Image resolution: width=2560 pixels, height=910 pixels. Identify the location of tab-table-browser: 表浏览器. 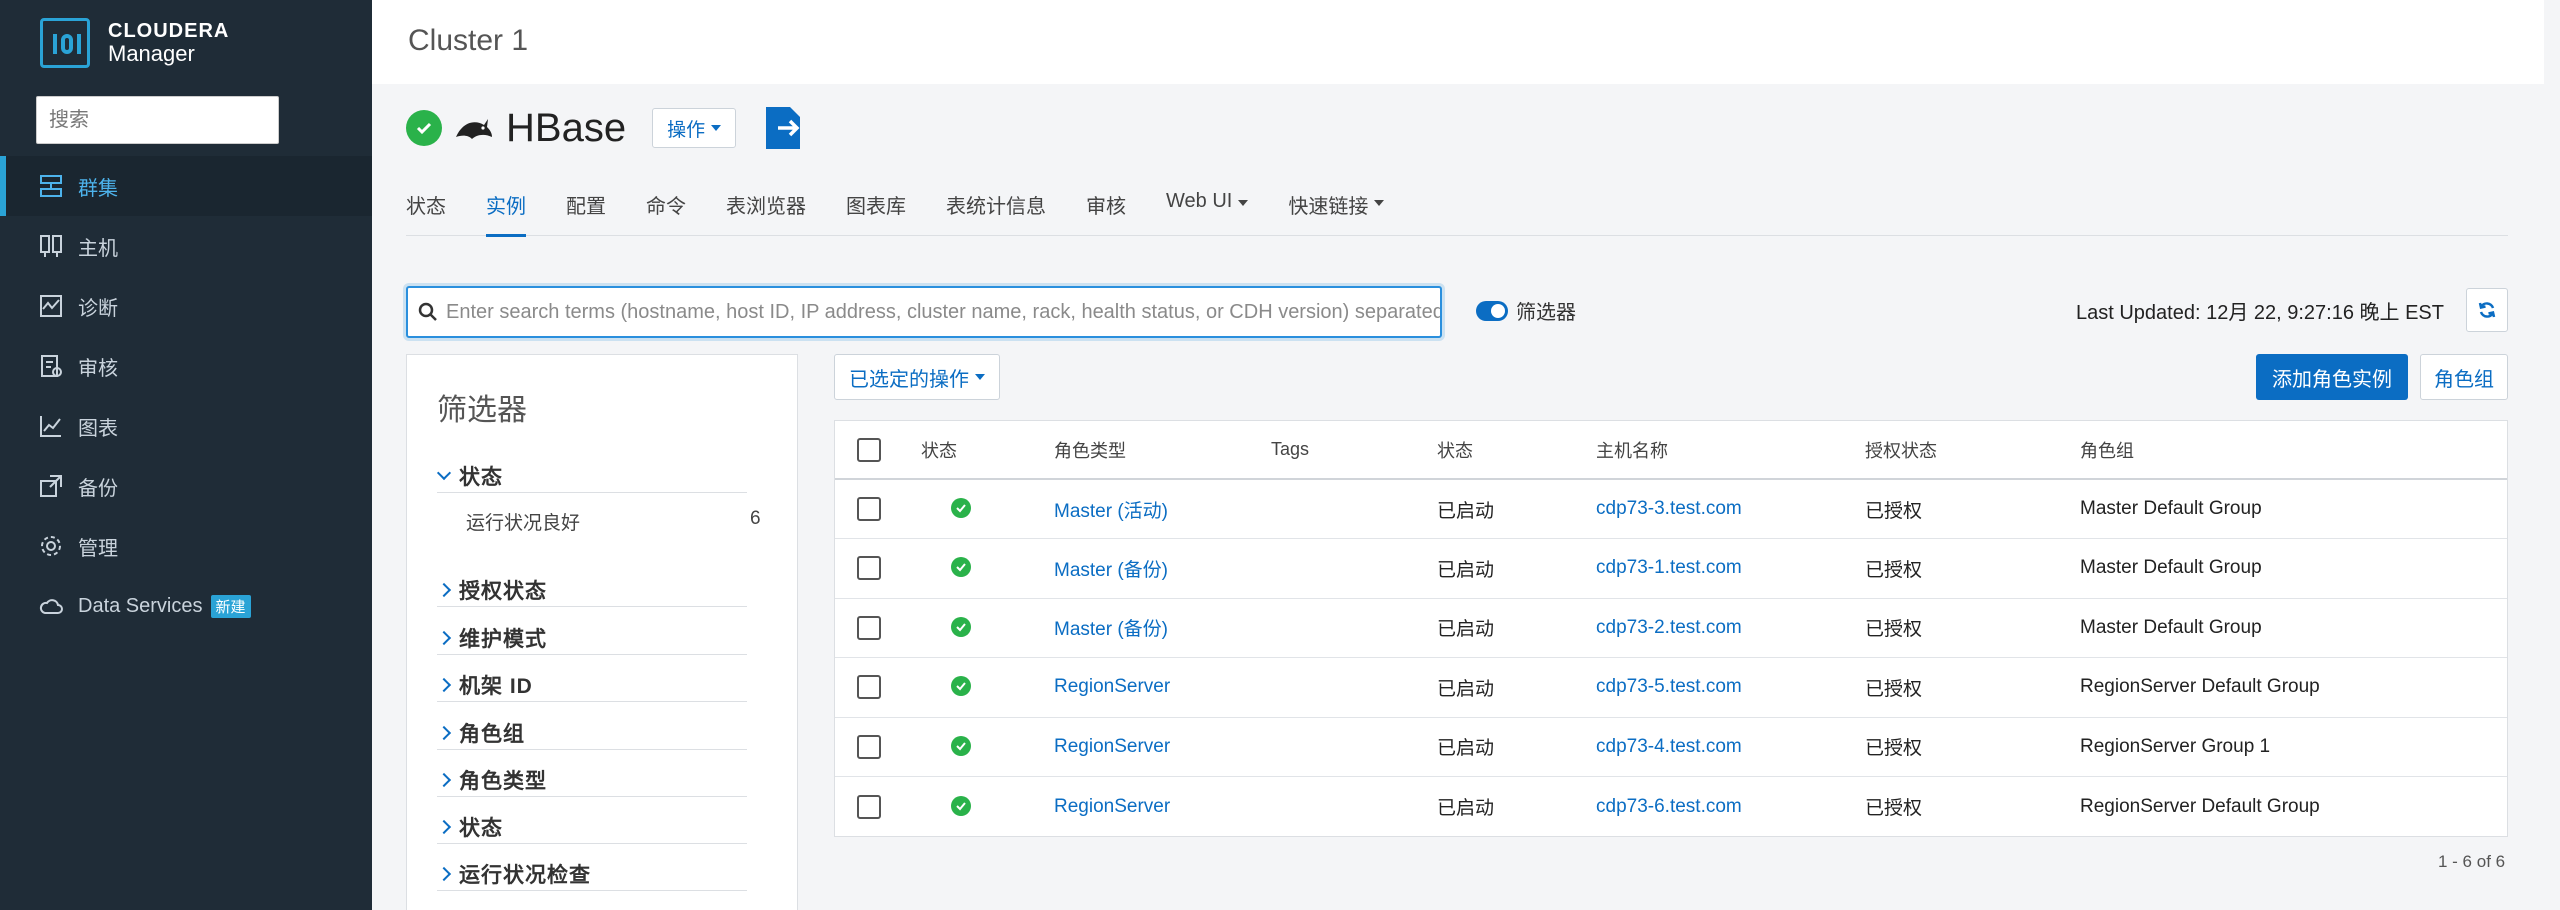
(766, 207).